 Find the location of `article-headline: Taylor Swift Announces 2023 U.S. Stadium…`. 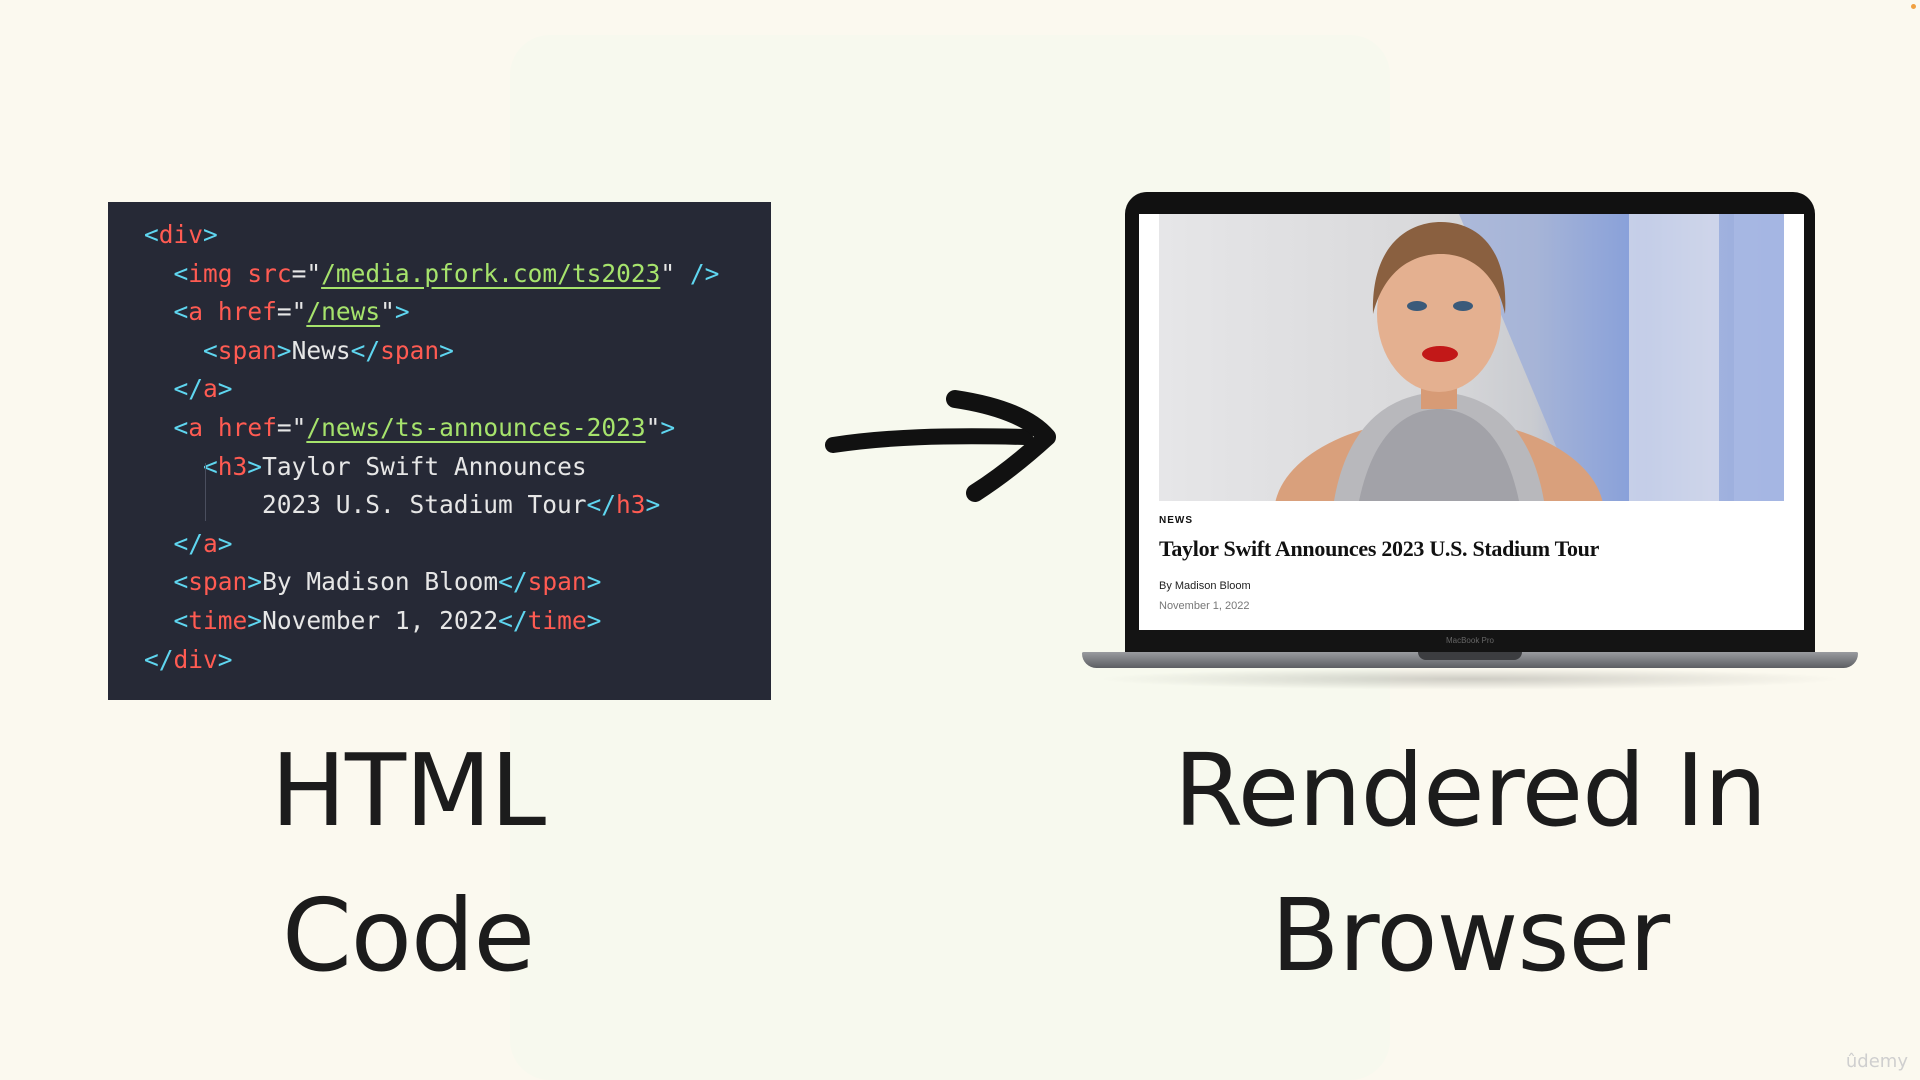

article-headline: Taylor Swift Announces 2023 U.S. Stadium… is located at coordinates (1471, 549).